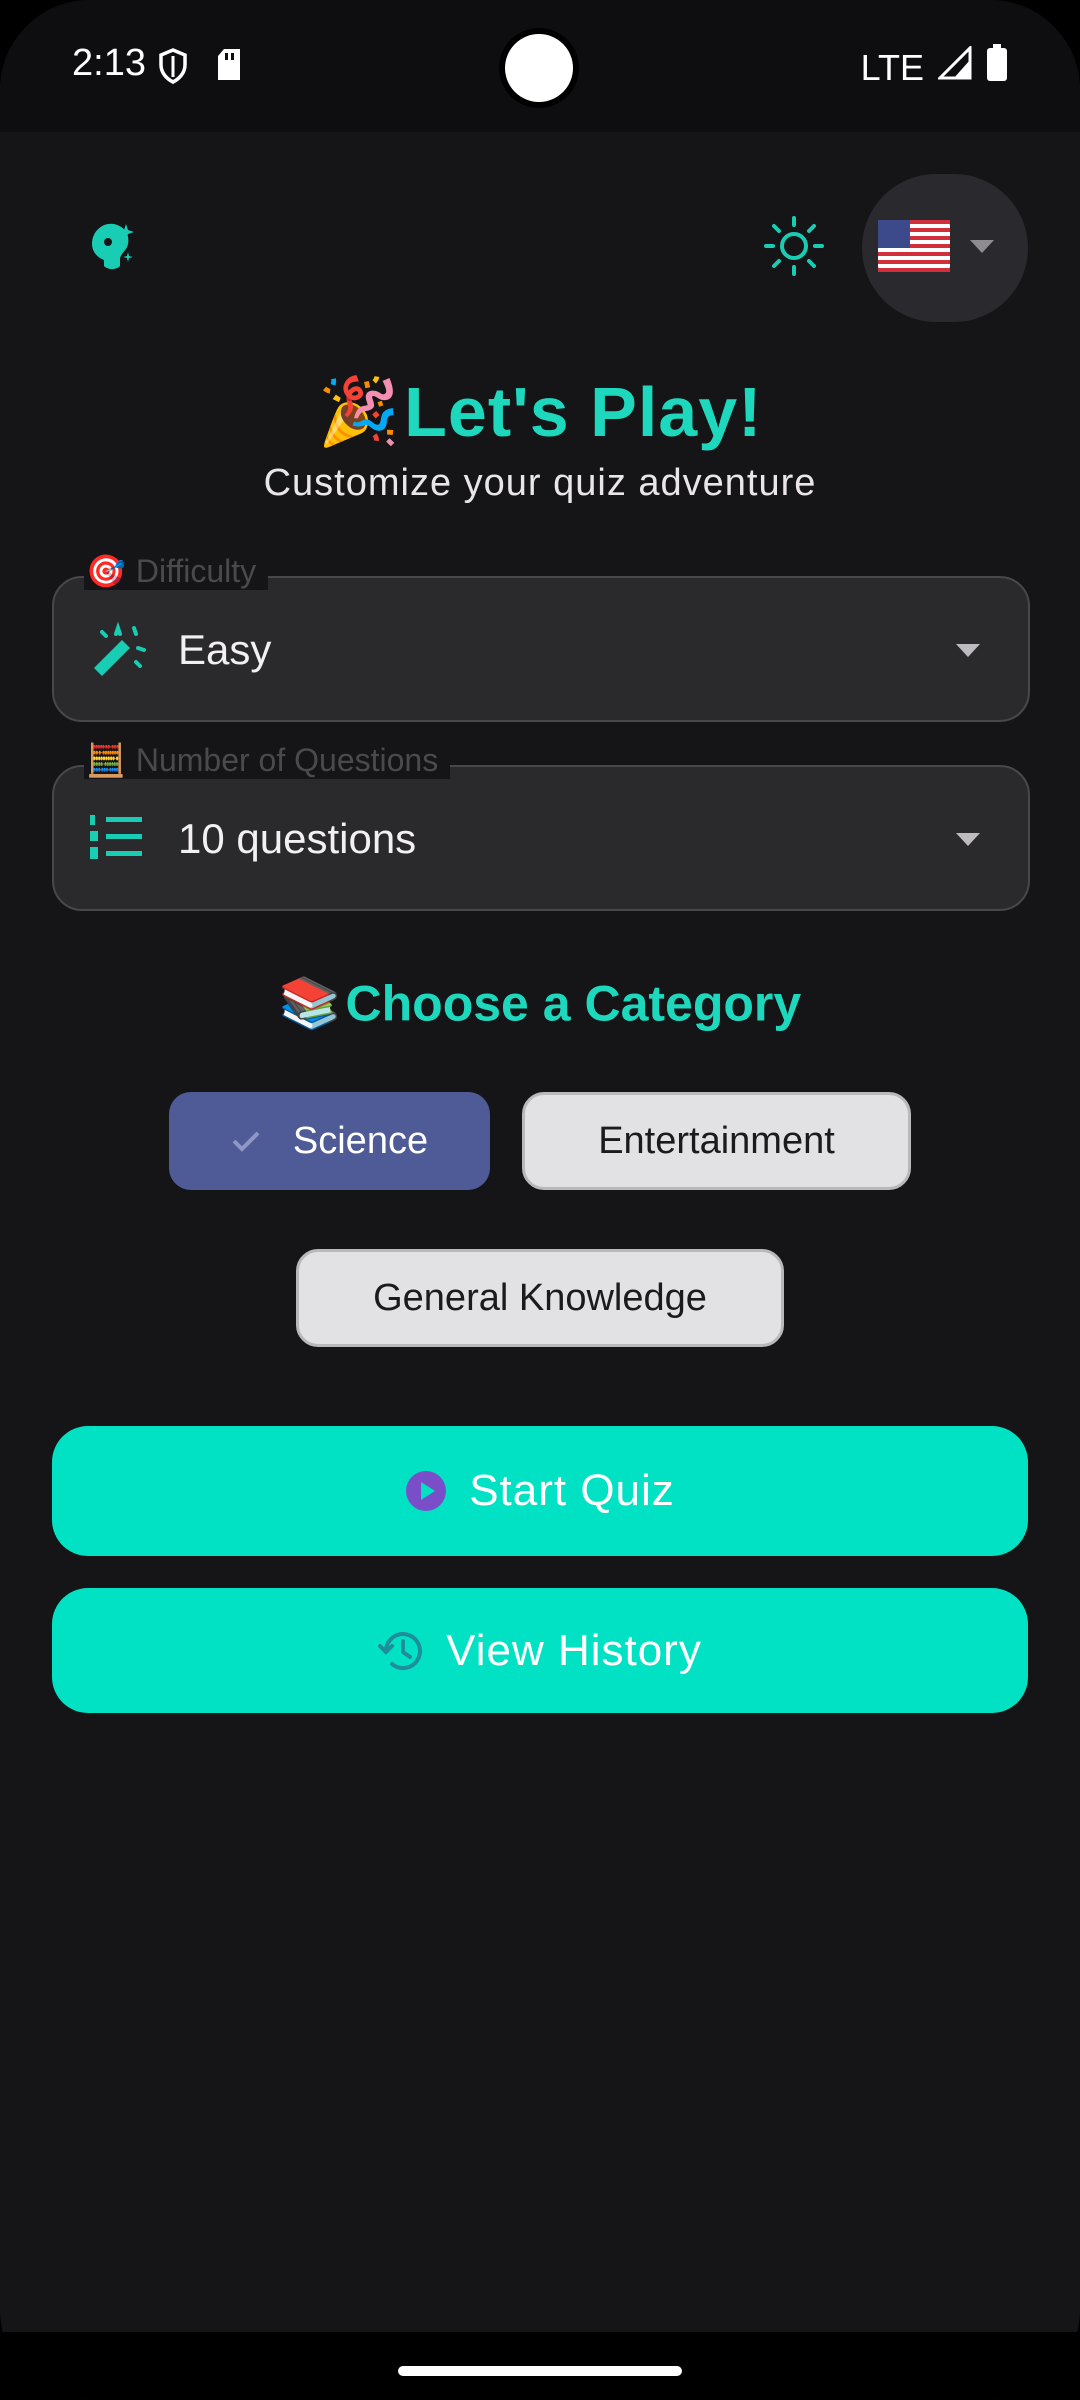  What do you see at coordinates (360, 1140) in the screenshot?
I see `chip-label: Science` at bounding box center [360, 1140].